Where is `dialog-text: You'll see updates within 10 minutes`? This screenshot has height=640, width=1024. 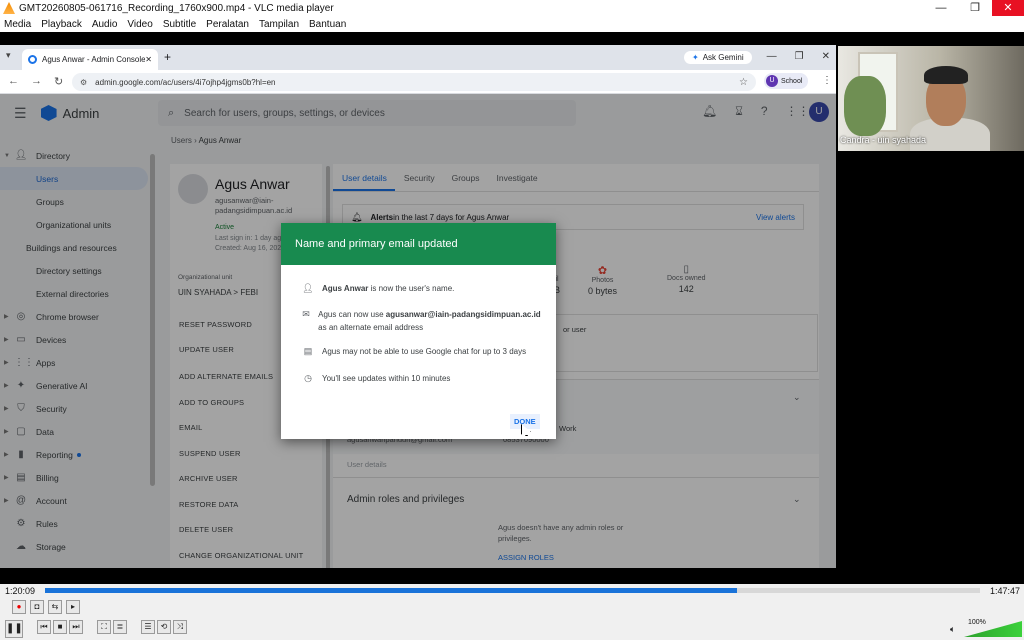 dialog-text: You'll see updates within 10 minutes is located at coordinates (386, 378).